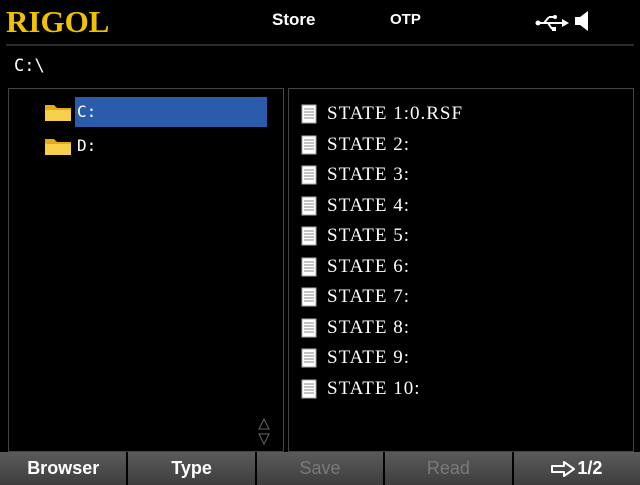  I want to click on file-label: STATE 1:0.RSF, so click(395, 114).